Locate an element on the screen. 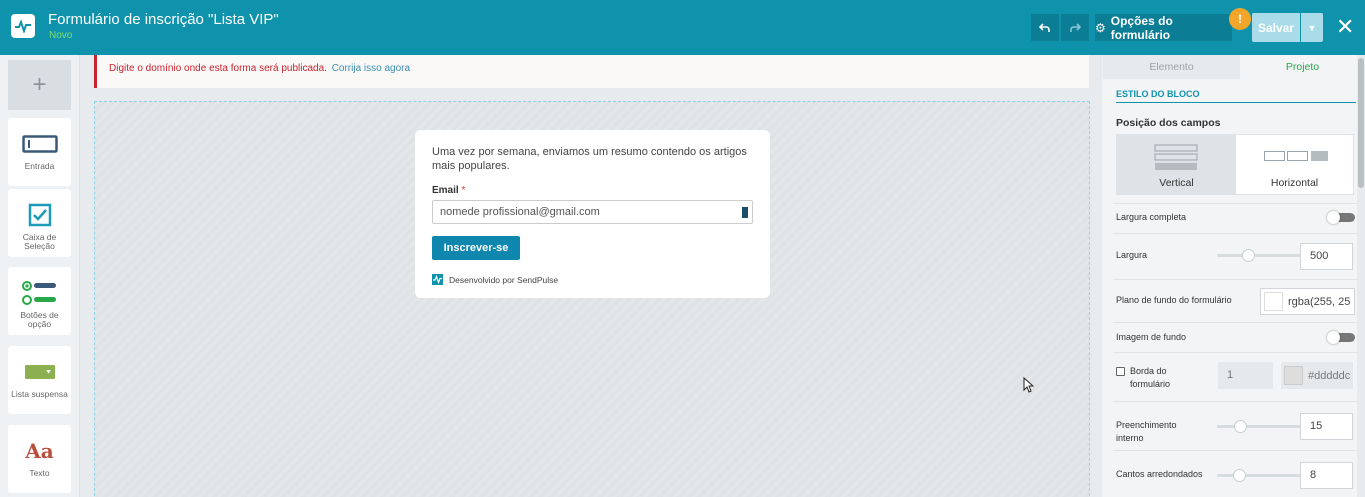  sidebar-item-label: Botões de opção is located at coordinates (39, 319).